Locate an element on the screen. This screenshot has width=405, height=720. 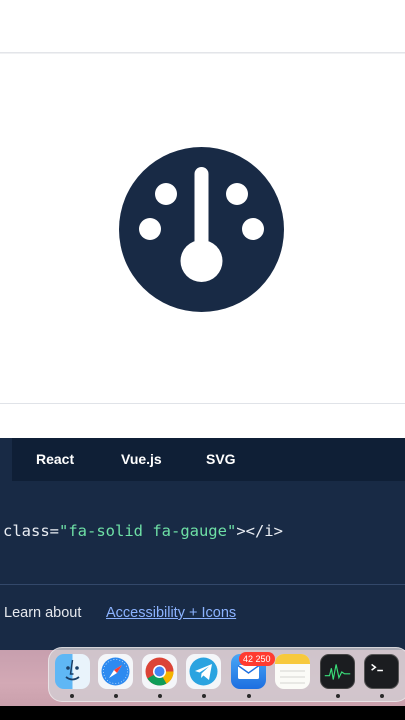
spacer is located at coordinates (202, 421).